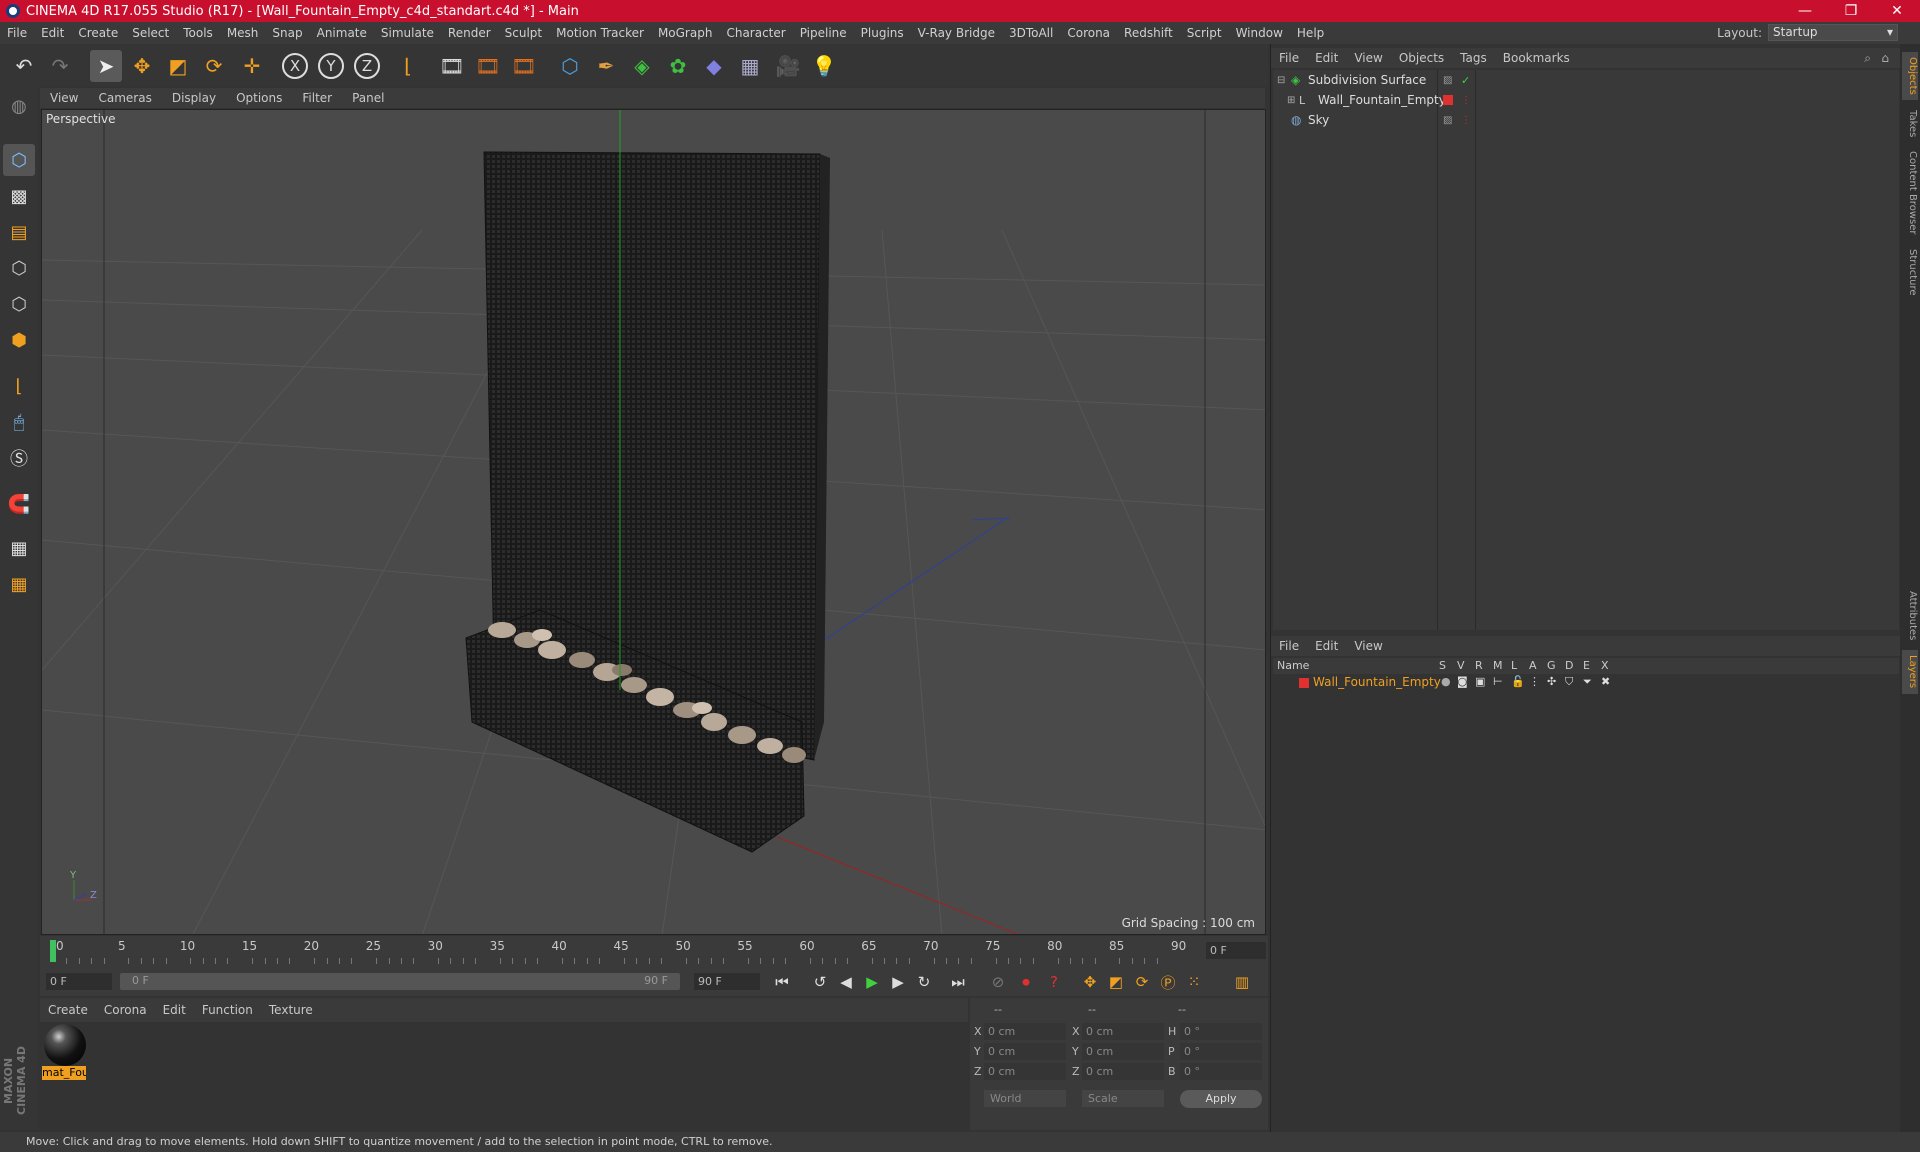 This screenshot has height=1152, width=1920. Describe the element at coordinates (79, 981) in the screenshot. I see `start-frame-field: 0 F` at that location.